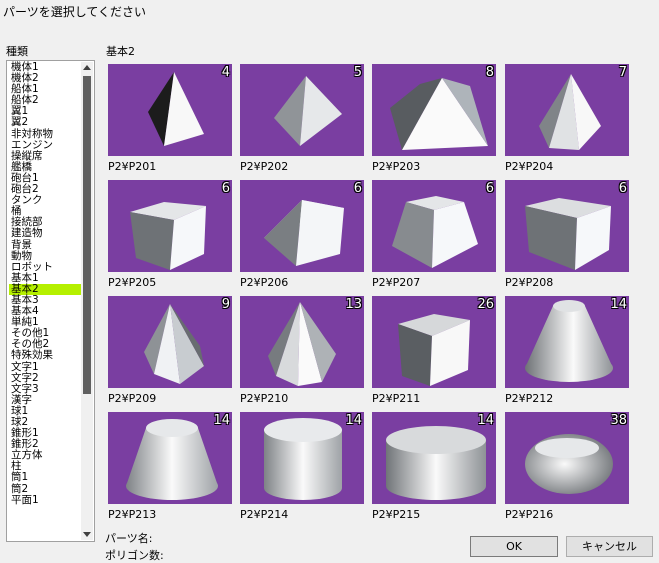 The height and width of the screenshot is (563, 659). I want to click on category-item: 平面1, so click(47, 500).